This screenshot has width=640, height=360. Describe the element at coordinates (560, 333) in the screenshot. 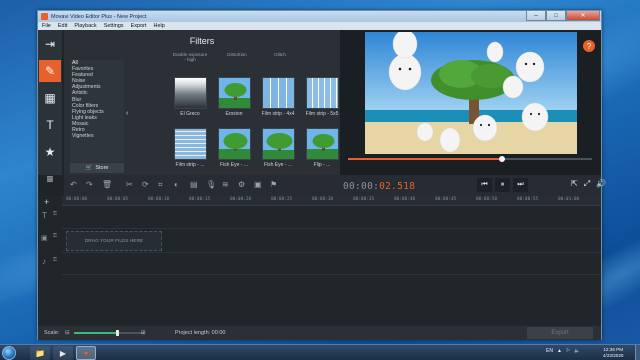

I see `export-button: Export` at that location.